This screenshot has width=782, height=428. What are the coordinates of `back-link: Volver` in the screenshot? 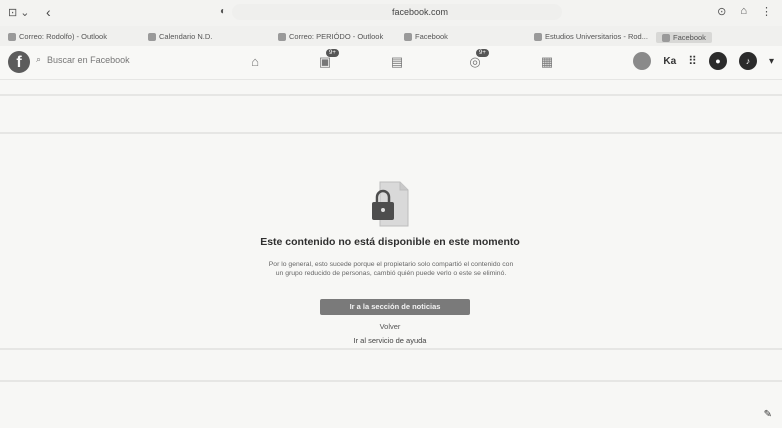 It's located at (390, 326).